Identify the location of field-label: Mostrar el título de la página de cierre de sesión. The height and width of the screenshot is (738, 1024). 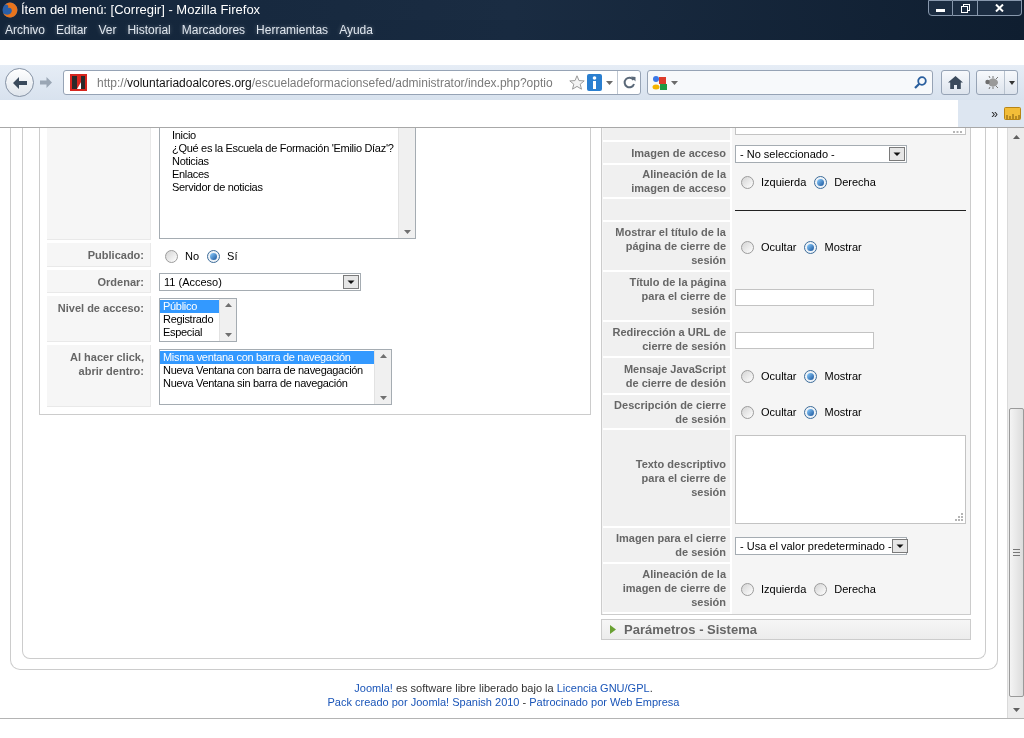
(670, 246).